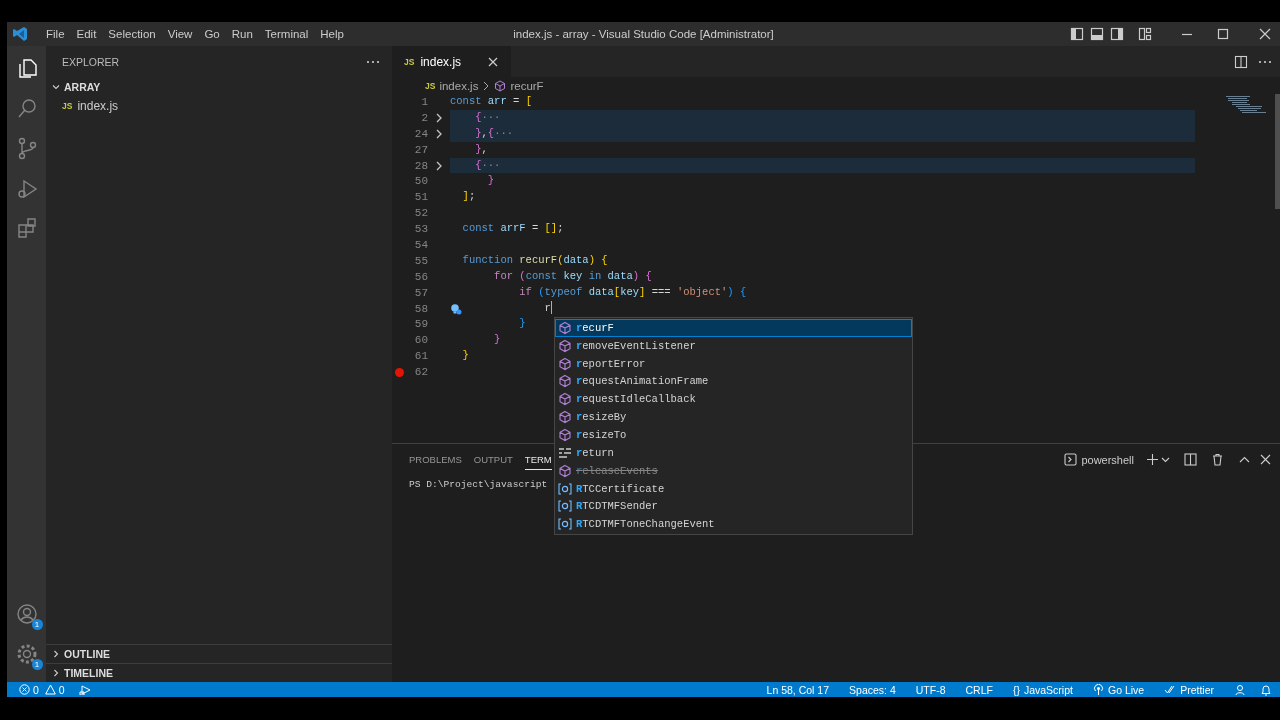  I want to click on scrollbar-thumb, so click(1277, 151).